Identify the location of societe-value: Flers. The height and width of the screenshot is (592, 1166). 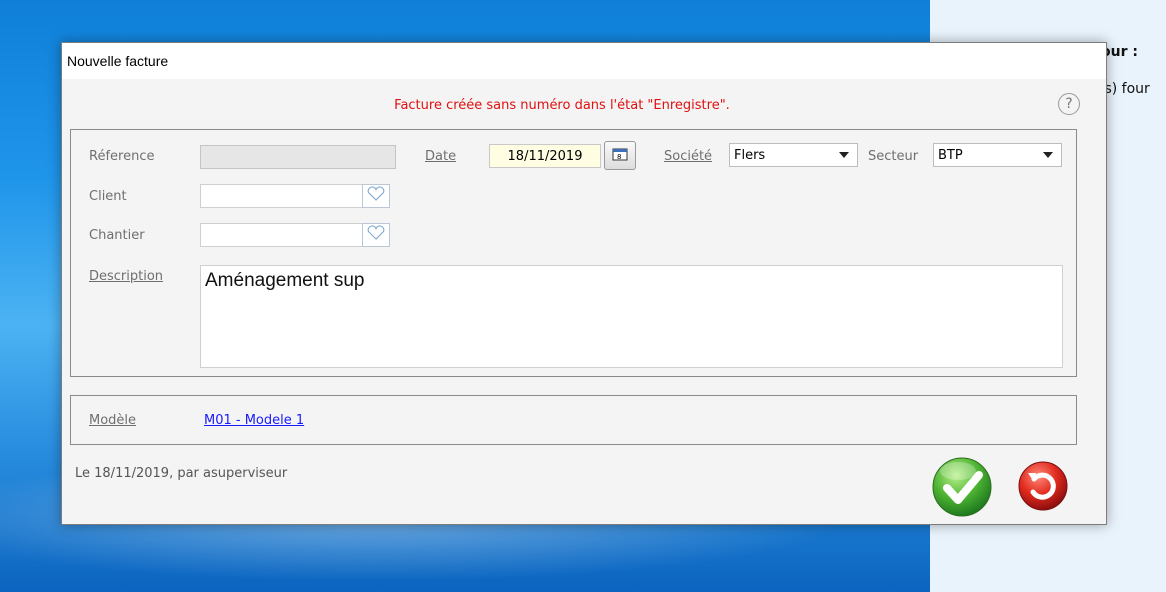
(750, 155).